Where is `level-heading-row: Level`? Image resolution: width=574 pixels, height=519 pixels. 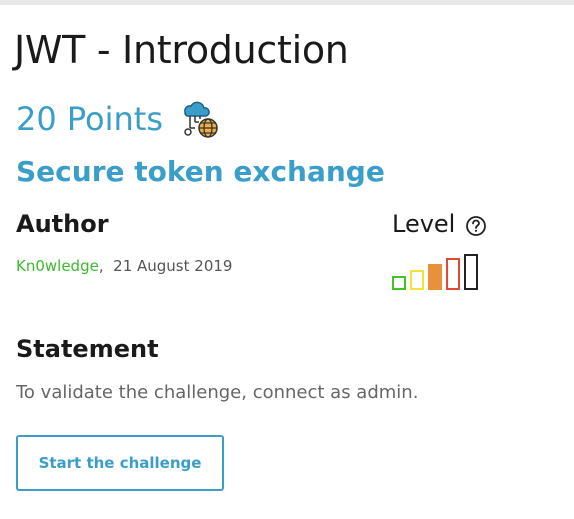
level-heading-row: Level is located at coordinates (439, 224).